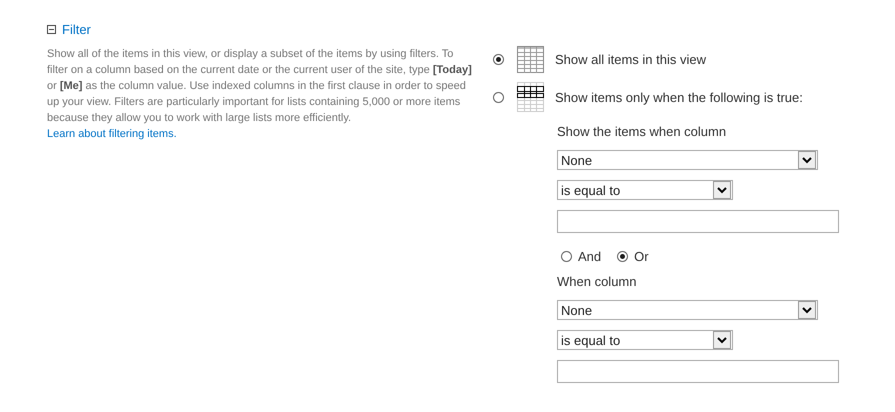  I want to click on filtered-table-icon, so click(530, 97).